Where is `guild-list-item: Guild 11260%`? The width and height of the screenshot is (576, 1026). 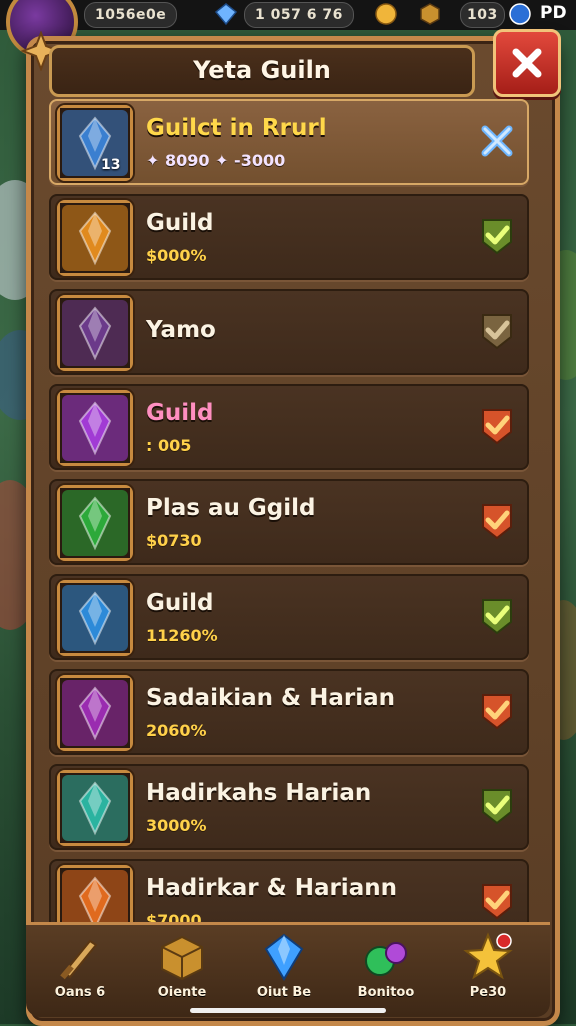 guild-list-item: Guild 11260% is located at coordinates (289, 617).